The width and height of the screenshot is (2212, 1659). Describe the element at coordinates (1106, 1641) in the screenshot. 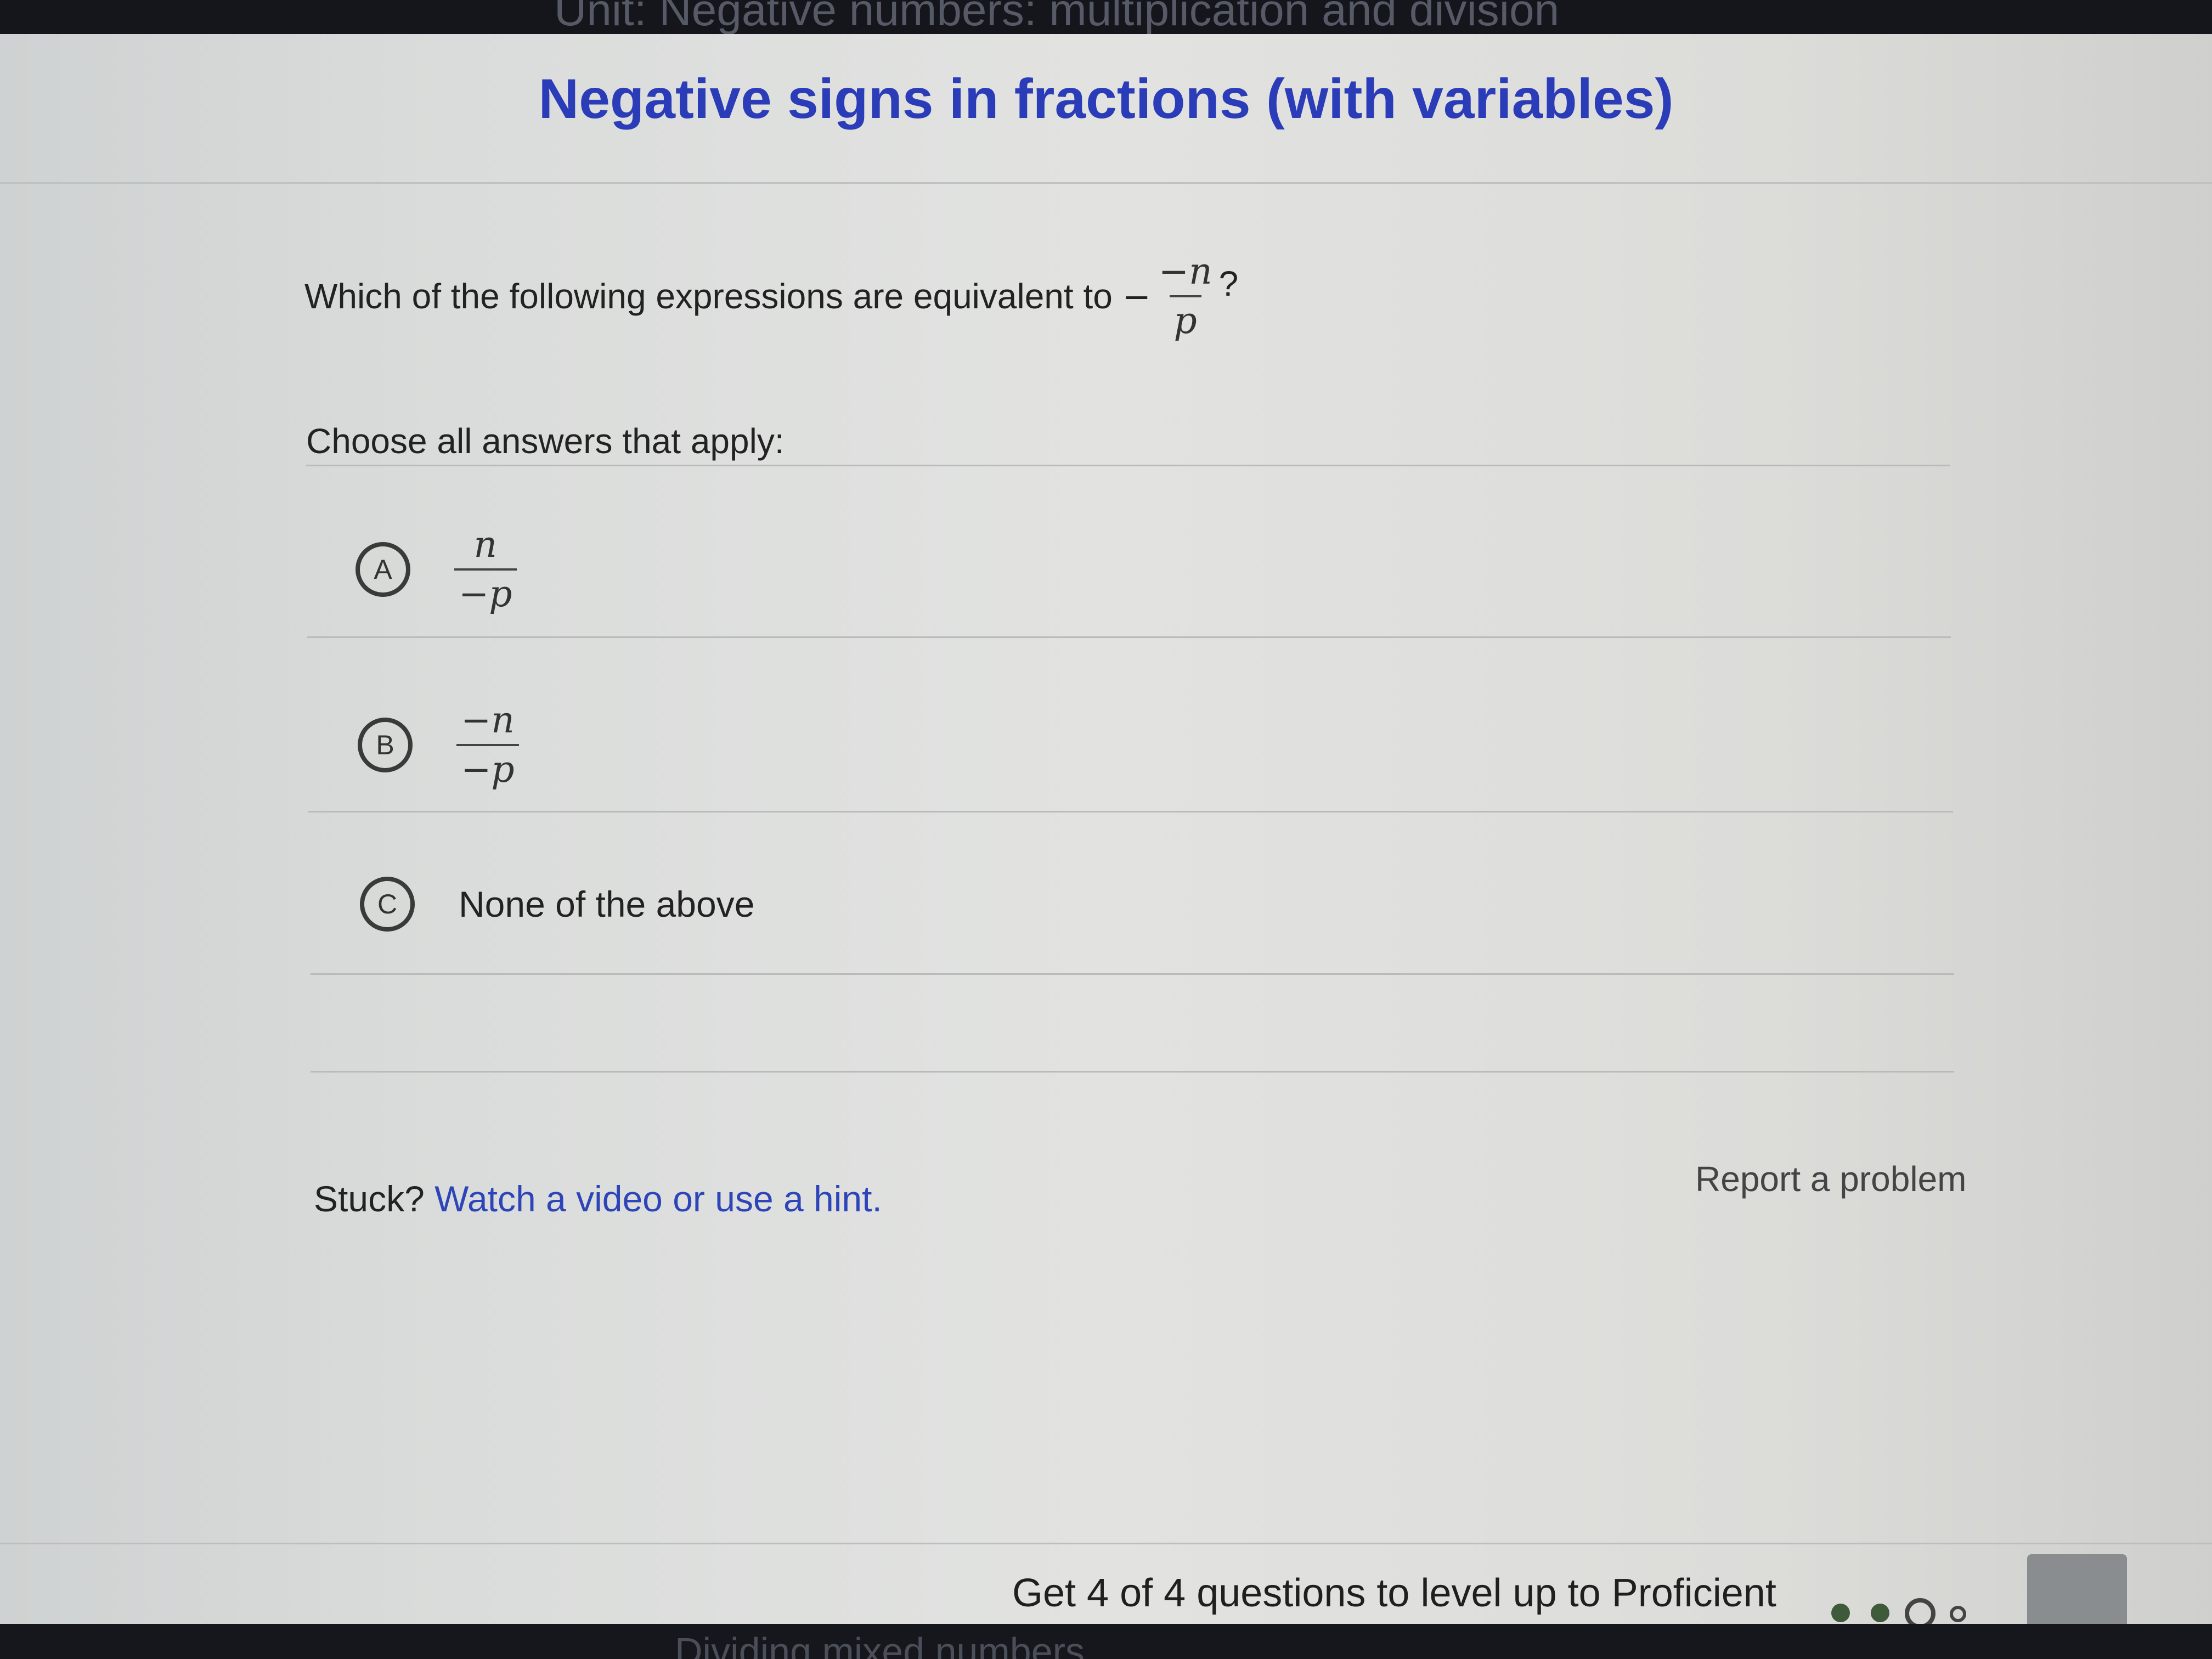

I see `bottom-bar: Dividing mixed numbers` at that location.